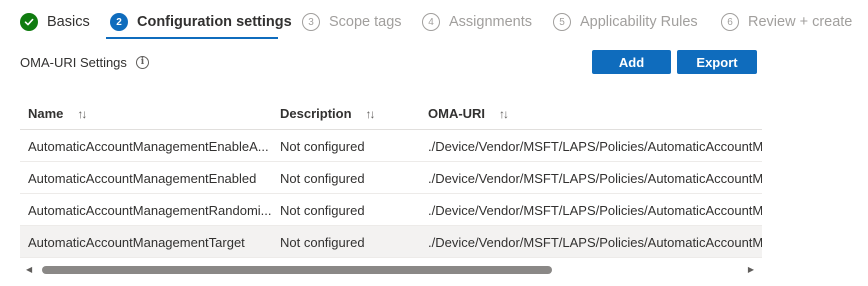  Describe the element at coordinates (142, 178) in the screenshot. I see `cell-name: AutomaticAccountManagementEnabled` at that location.